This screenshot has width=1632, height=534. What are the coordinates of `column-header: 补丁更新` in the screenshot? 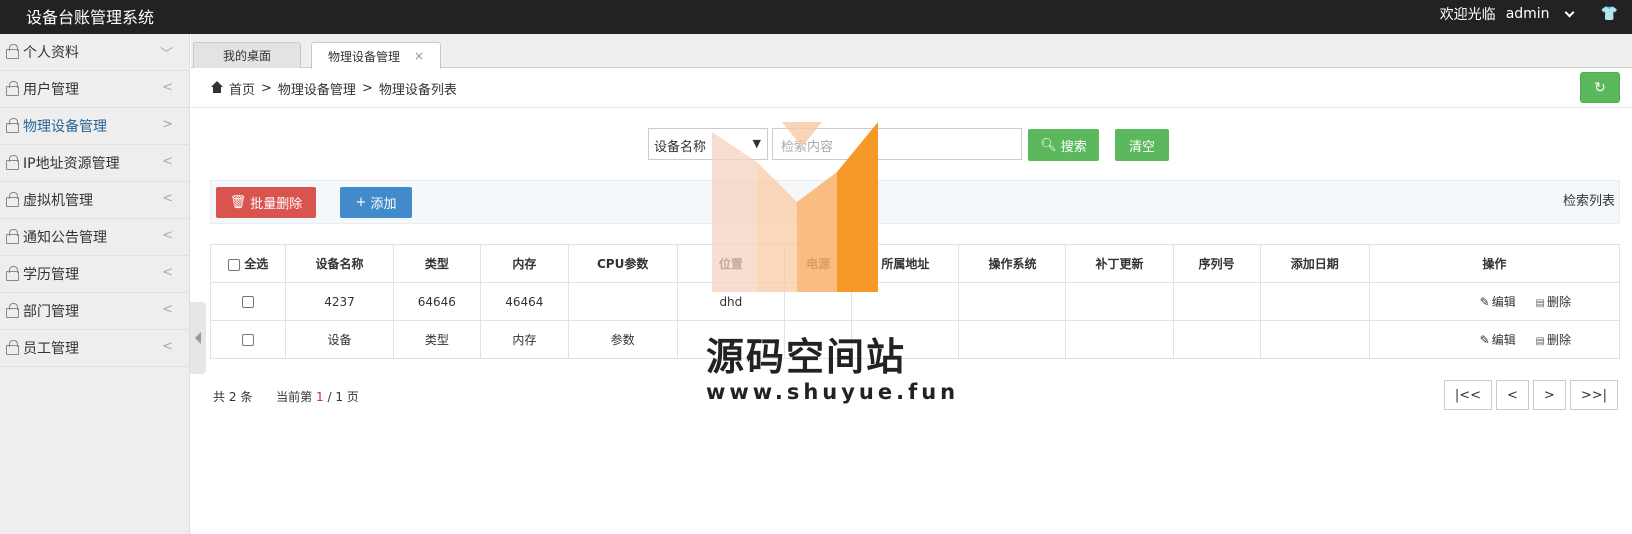 It's located at (1119, 263).